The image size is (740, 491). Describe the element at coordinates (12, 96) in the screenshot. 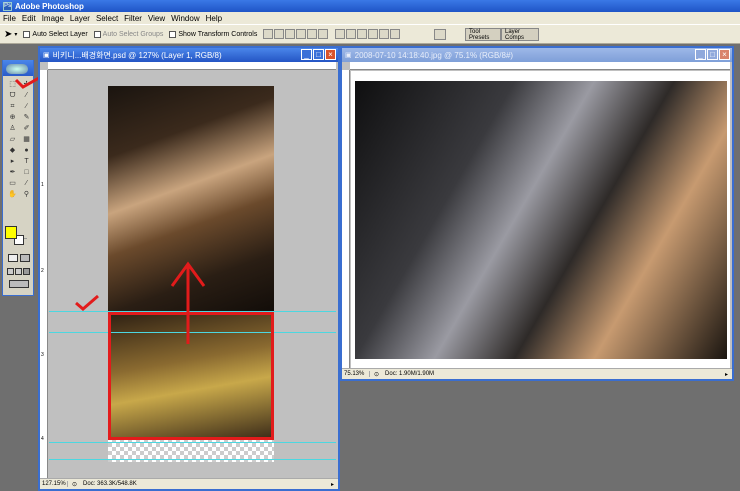

I see `lasso-tool-icon: ᗜ` at that location.